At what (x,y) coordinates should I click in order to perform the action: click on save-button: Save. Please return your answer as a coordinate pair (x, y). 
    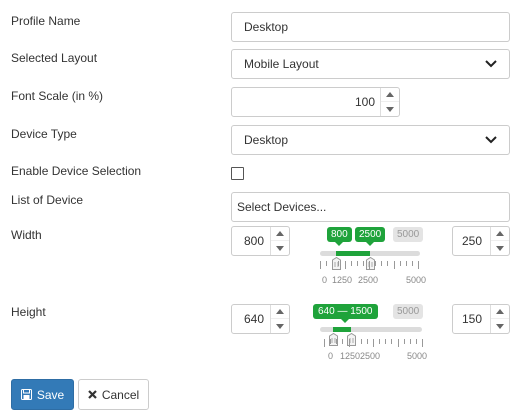
    Looking at the image, I should click on (42, 394).